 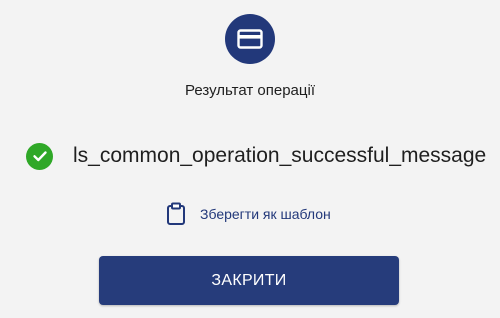 I want to click on credit-card-icon, so click(x=250, y=39).